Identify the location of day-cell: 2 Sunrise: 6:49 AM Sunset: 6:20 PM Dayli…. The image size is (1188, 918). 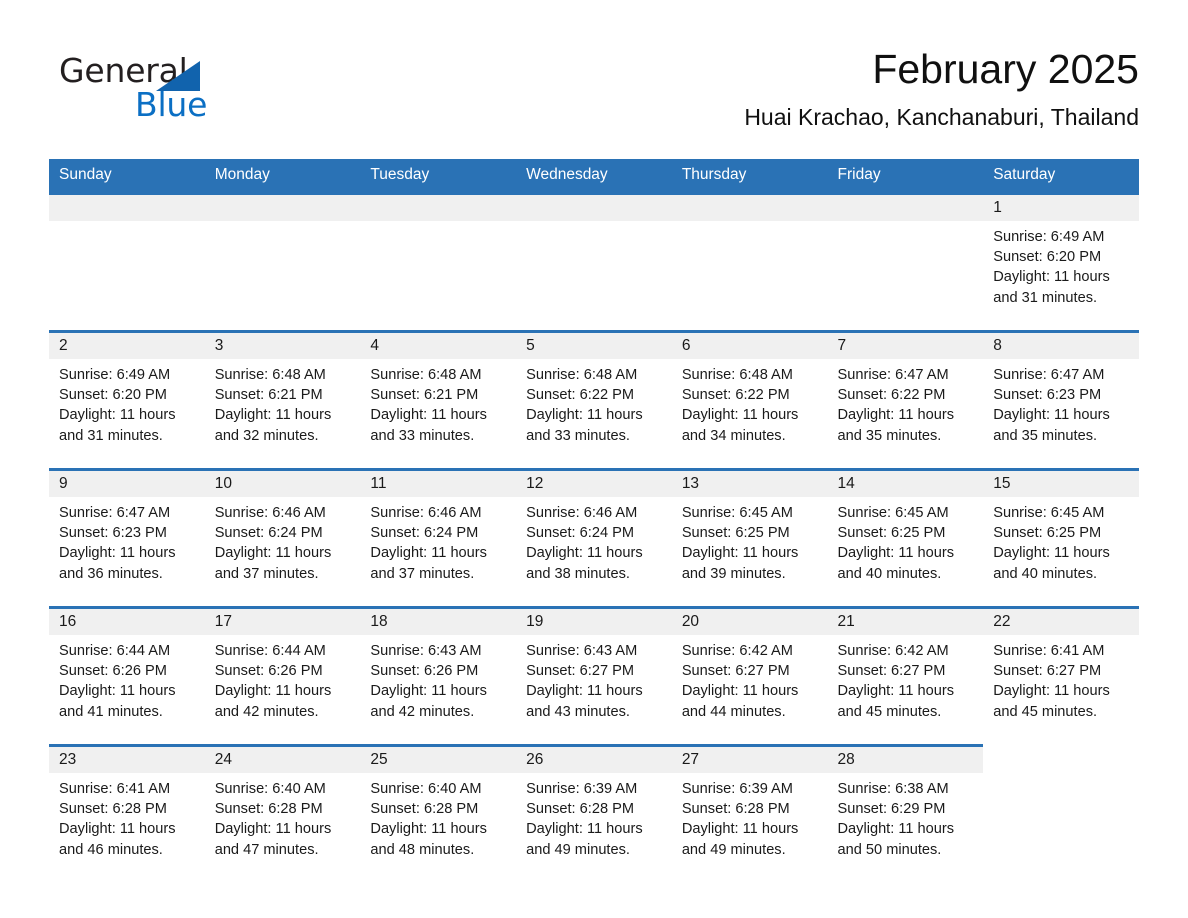
(127, 400).